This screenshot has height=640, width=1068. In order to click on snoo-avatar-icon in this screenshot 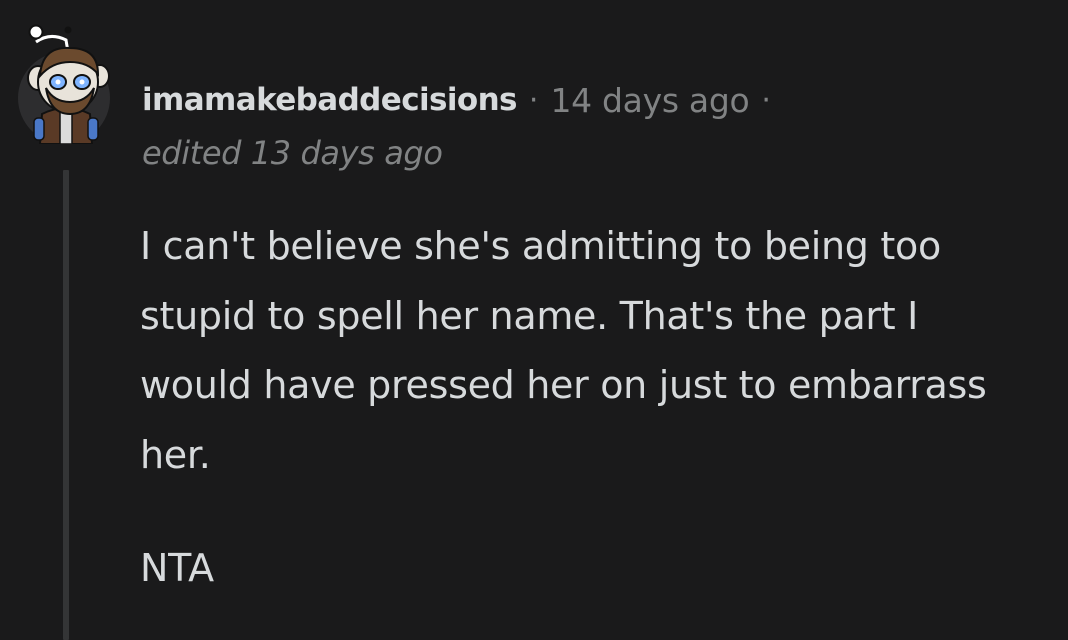, I will do `click(64, 84)`.